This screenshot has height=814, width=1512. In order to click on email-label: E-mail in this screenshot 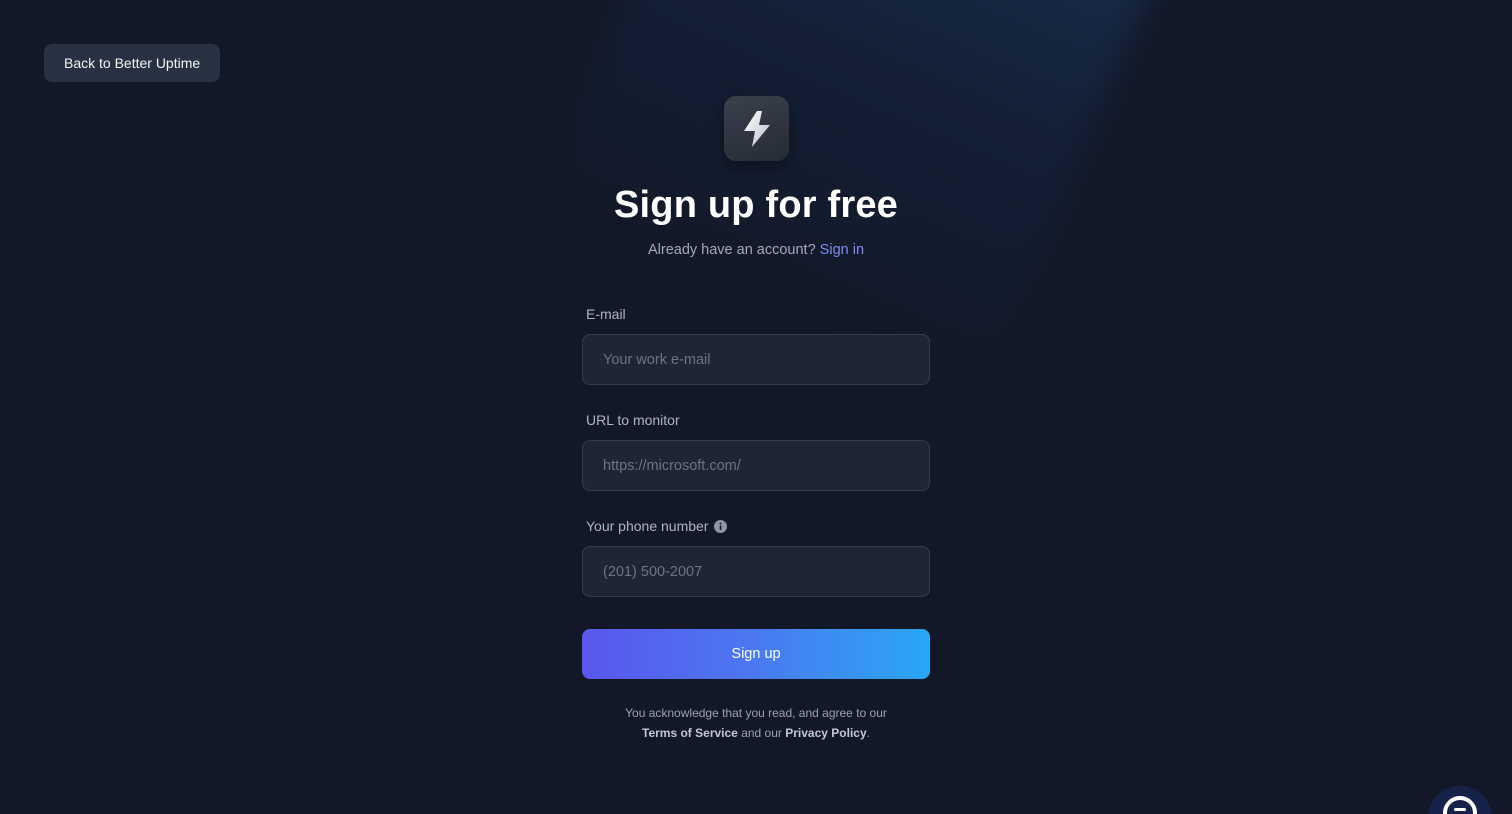, I will do `click(756, 314)`.